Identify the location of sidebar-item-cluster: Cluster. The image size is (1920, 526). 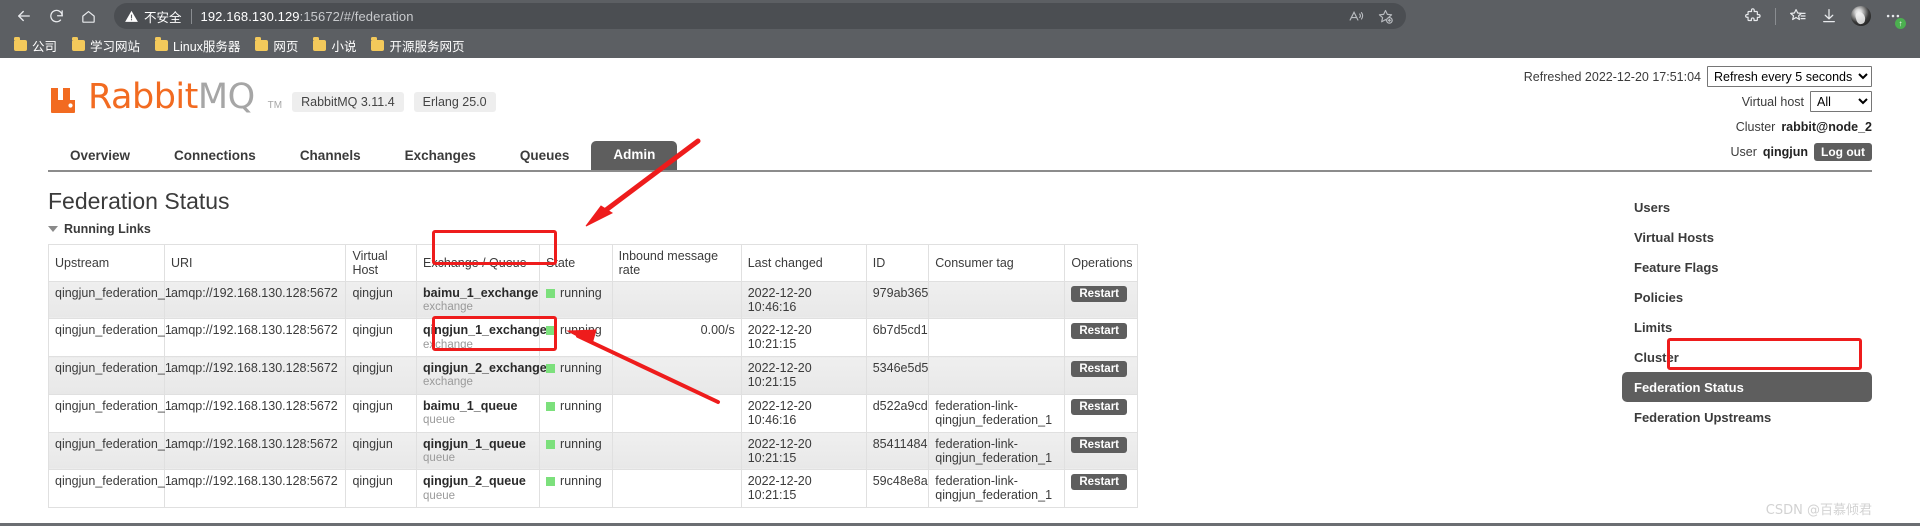
(1747, 357).